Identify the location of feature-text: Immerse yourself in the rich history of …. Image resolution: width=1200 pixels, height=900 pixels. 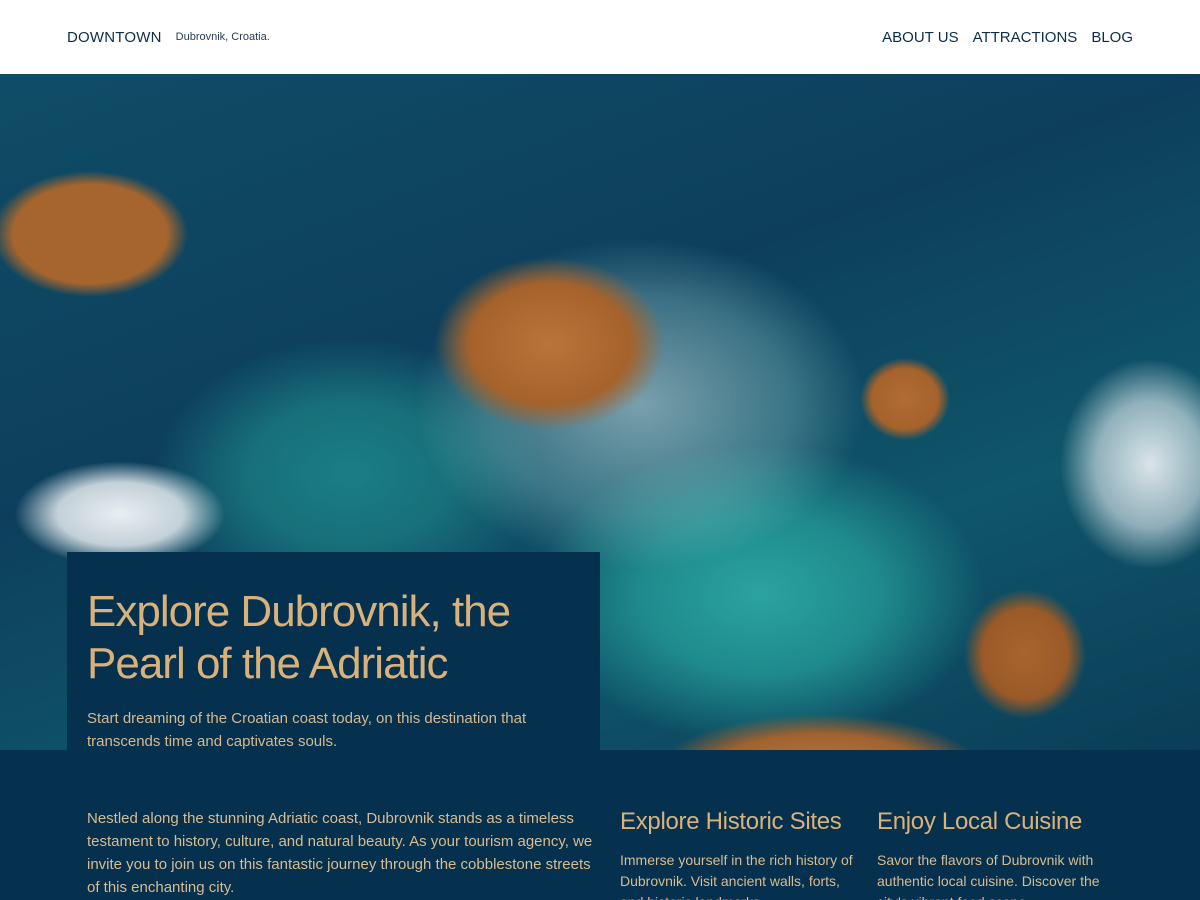
(736, 876).